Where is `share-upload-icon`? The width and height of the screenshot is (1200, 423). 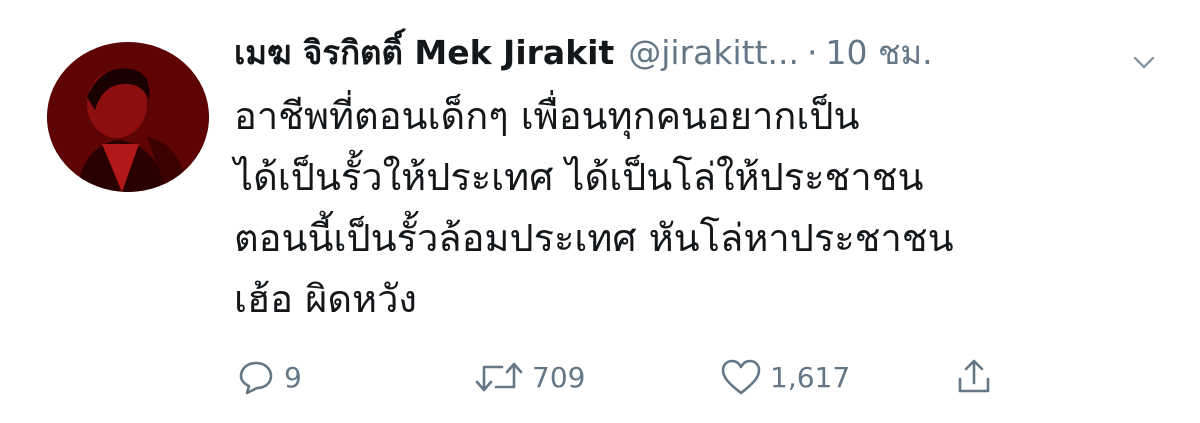 share-upload-icon is located at coordinates (974, 377).